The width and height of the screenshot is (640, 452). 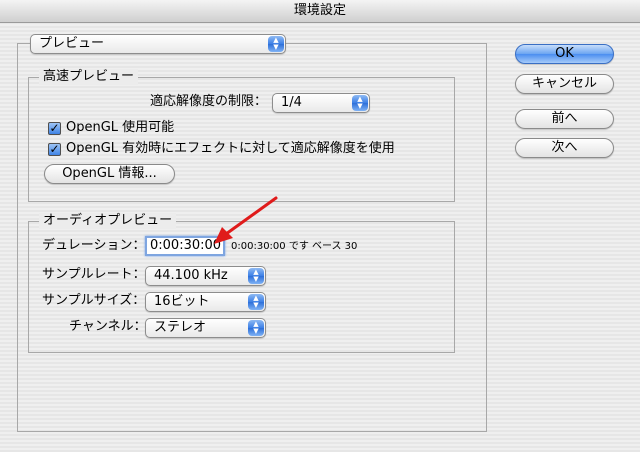 What do you see at coordinates (564, 54) in the screenshot?
I see `ok-button: OK` at bounding box center [564, 54].